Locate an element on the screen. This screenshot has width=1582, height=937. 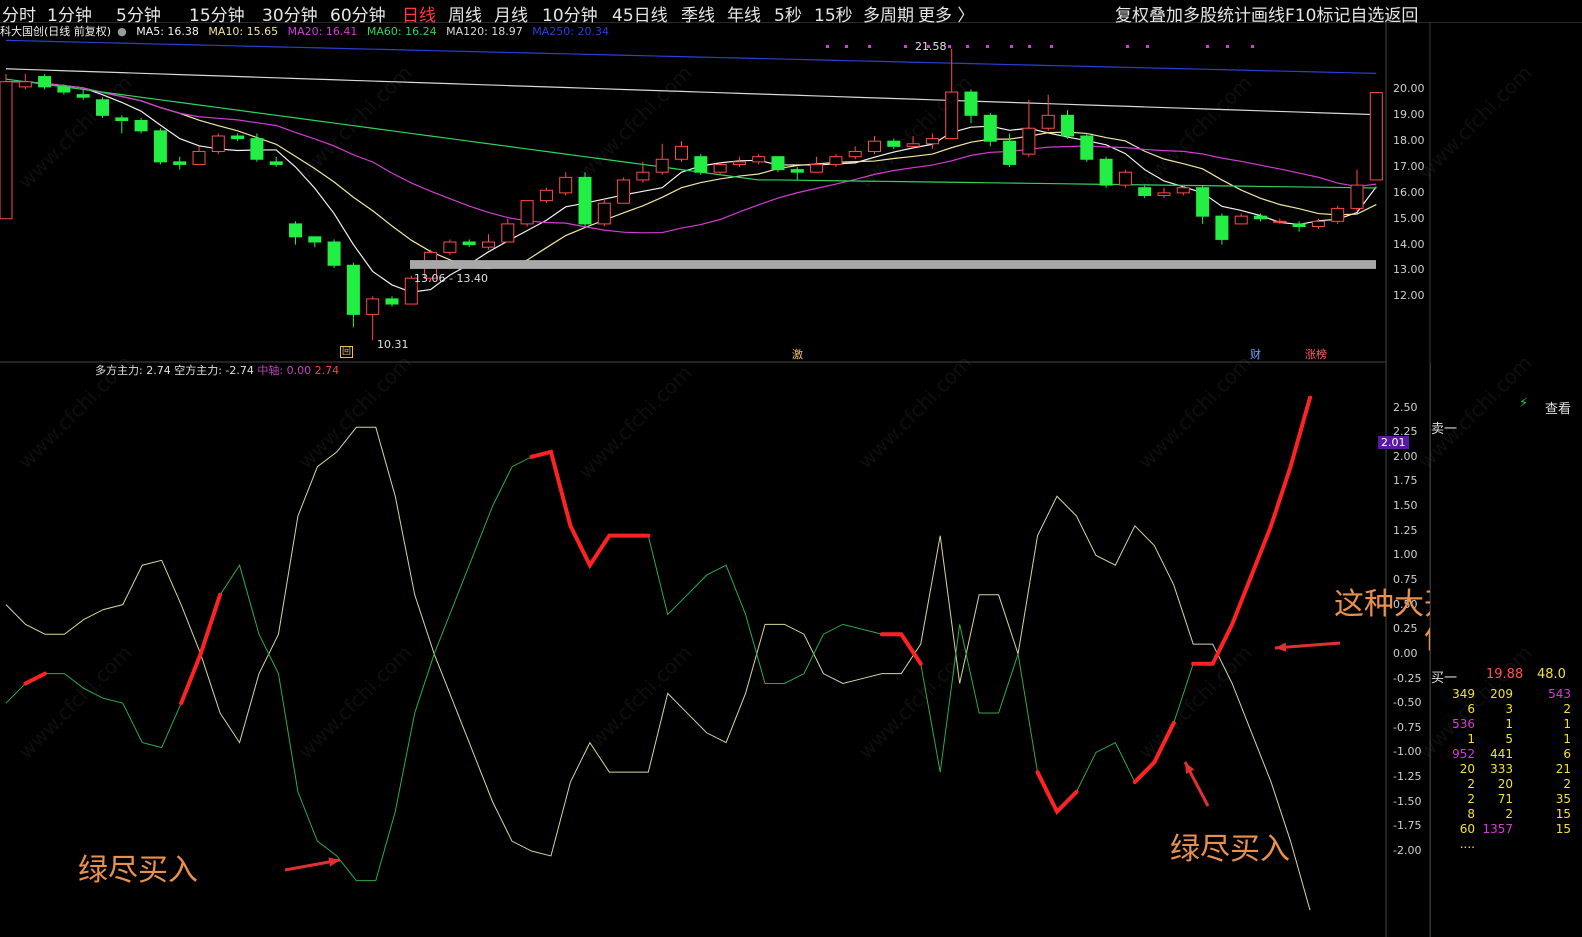
marker-cai: 财 is located at coordinates (1255, 354).